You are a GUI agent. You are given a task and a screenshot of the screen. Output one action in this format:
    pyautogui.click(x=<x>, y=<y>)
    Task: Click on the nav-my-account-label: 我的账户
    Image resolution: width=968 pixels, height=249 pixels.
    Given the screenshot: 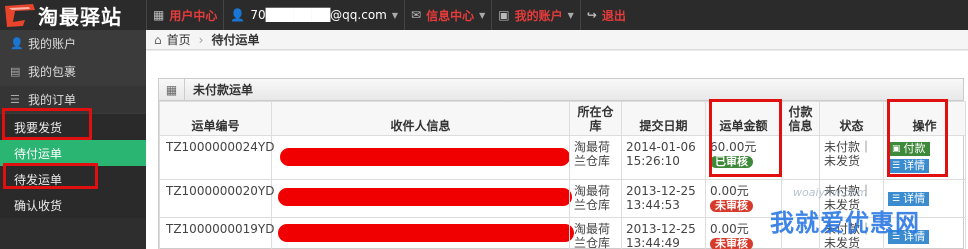 What is the action you would take?
    pyautogui.click(x=538, y=15)
    